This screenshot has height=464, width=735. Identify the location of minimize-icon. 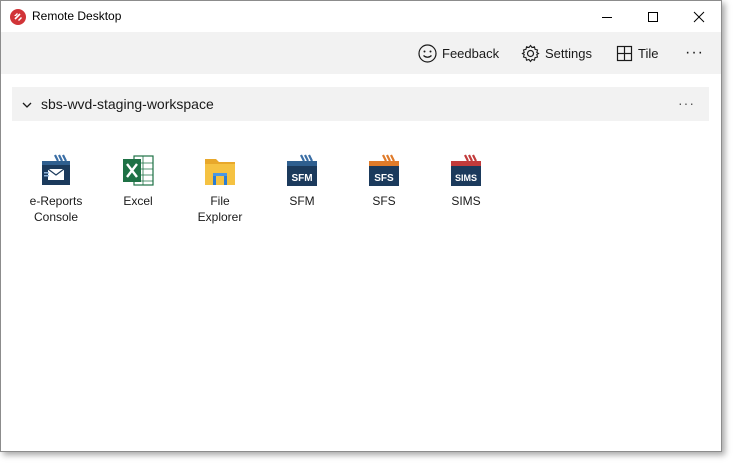
(607, 17).